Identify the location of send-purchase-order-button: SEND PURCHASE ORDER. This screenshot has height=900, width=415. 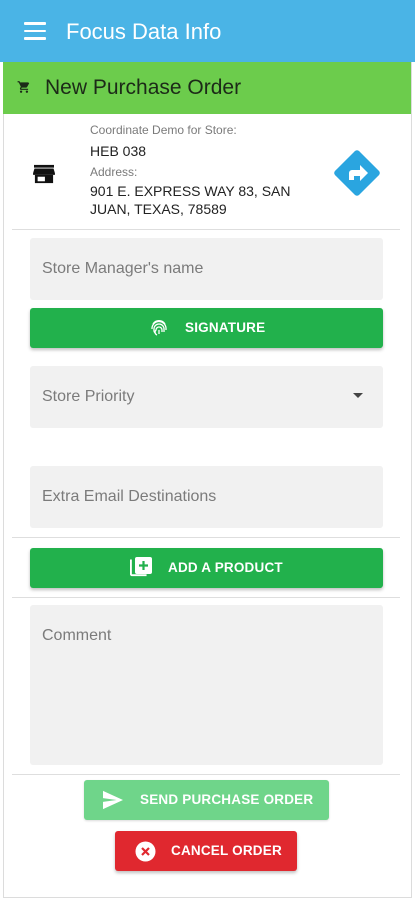
(206, 800).